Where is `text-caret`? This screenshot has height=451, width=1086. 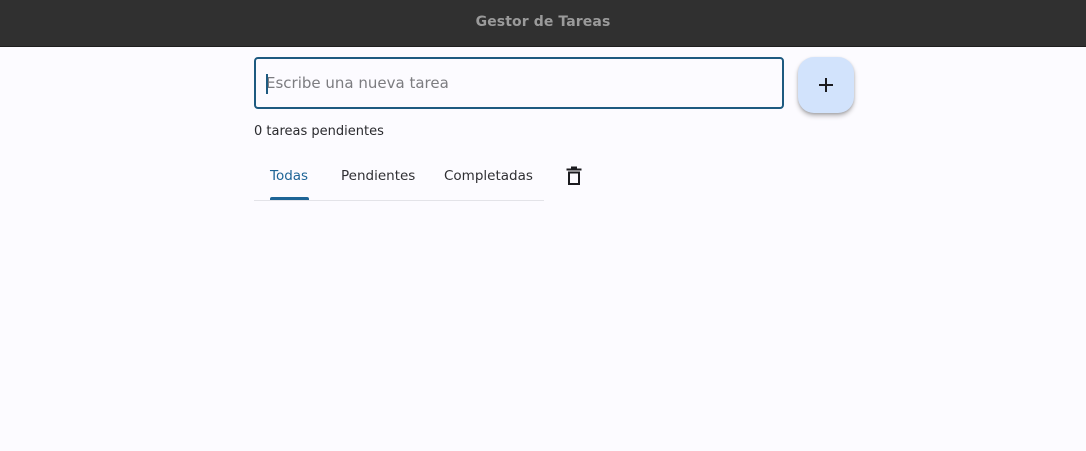 text-caret is located at coordinates (267, 84).